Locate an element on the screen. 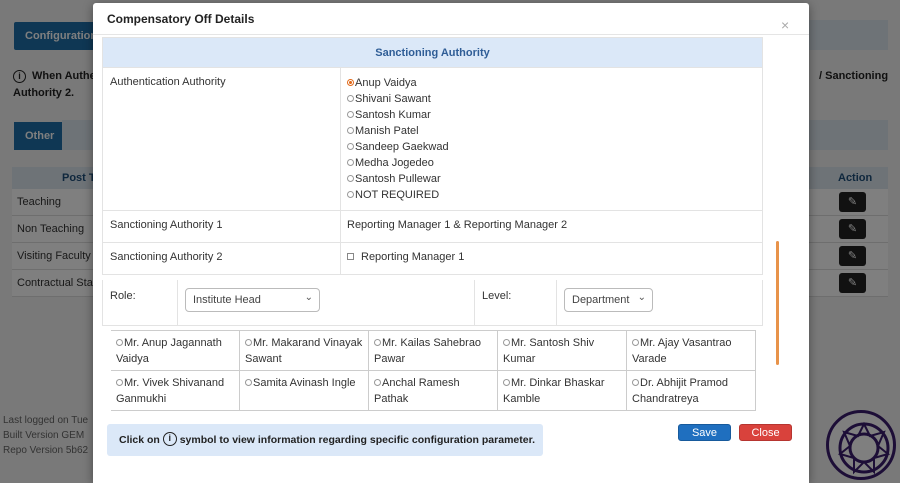 This screenshot has height=483, width=900. person-name-cont: Chandratreya is located at coordinates (665, 399).